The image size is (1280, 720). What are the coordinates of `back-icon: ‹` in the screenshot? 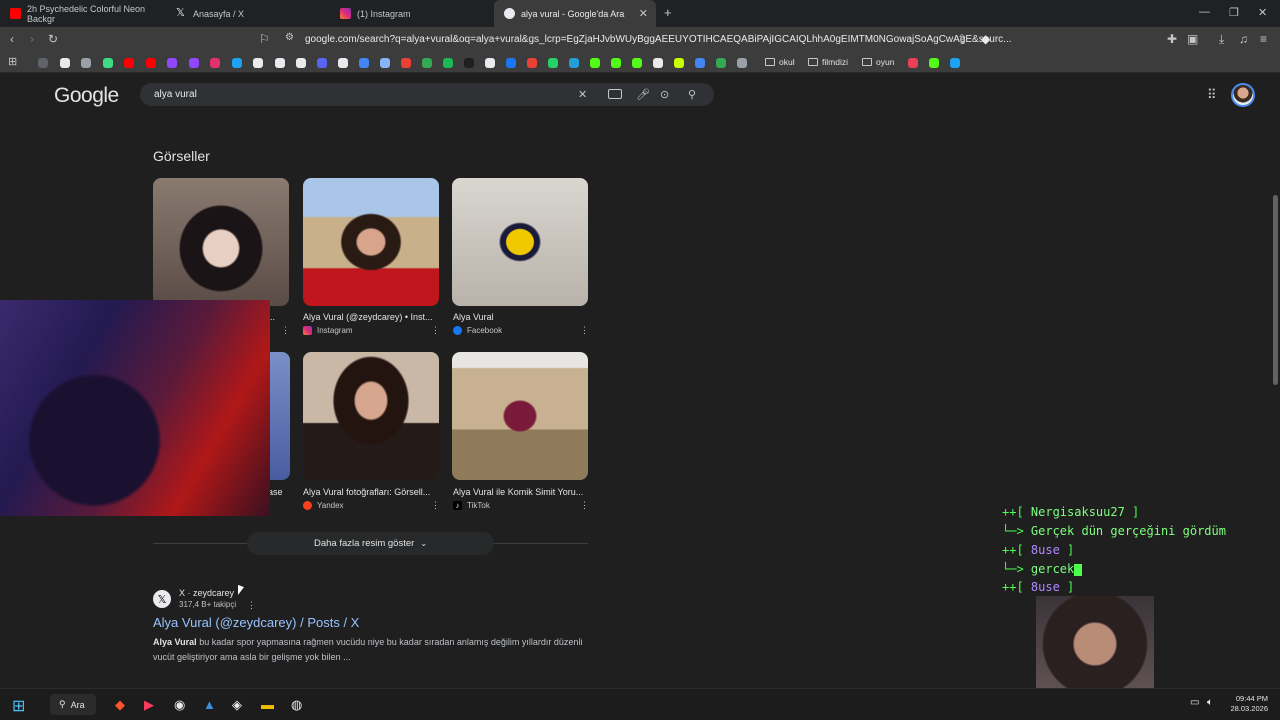 It's located at (12, 39).